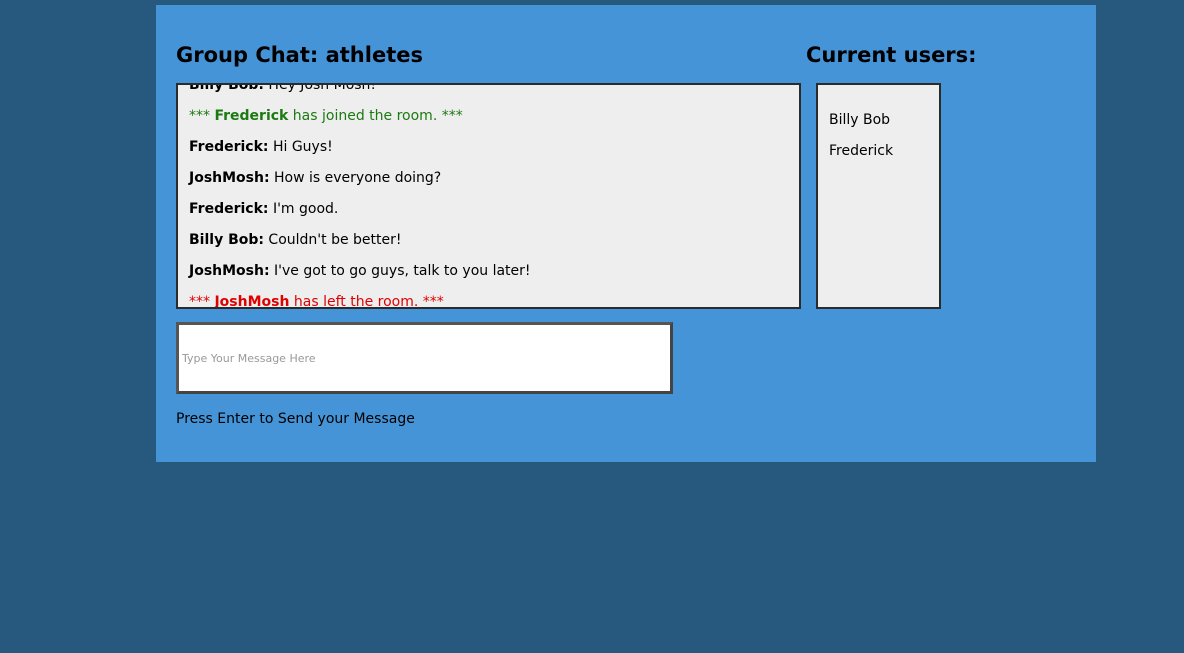 Image resolution: width=1184 pixels, height=653 pixels. I want to click on message-sender: Frederick, so click(251, 116).